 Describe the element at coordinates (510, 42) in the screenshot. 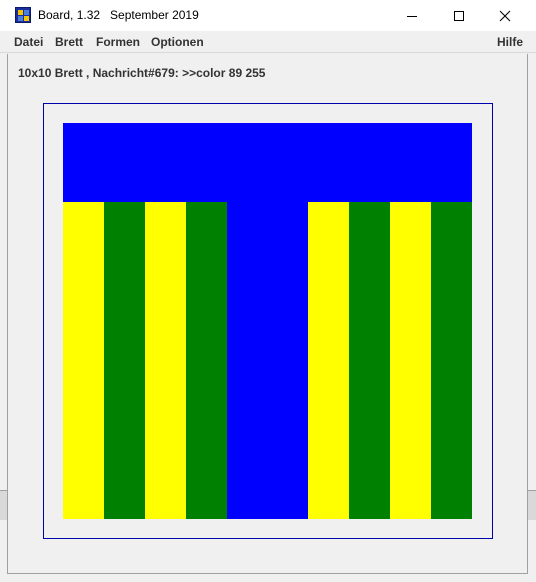

I see `menu-hilfe: Hilfe` at that location.